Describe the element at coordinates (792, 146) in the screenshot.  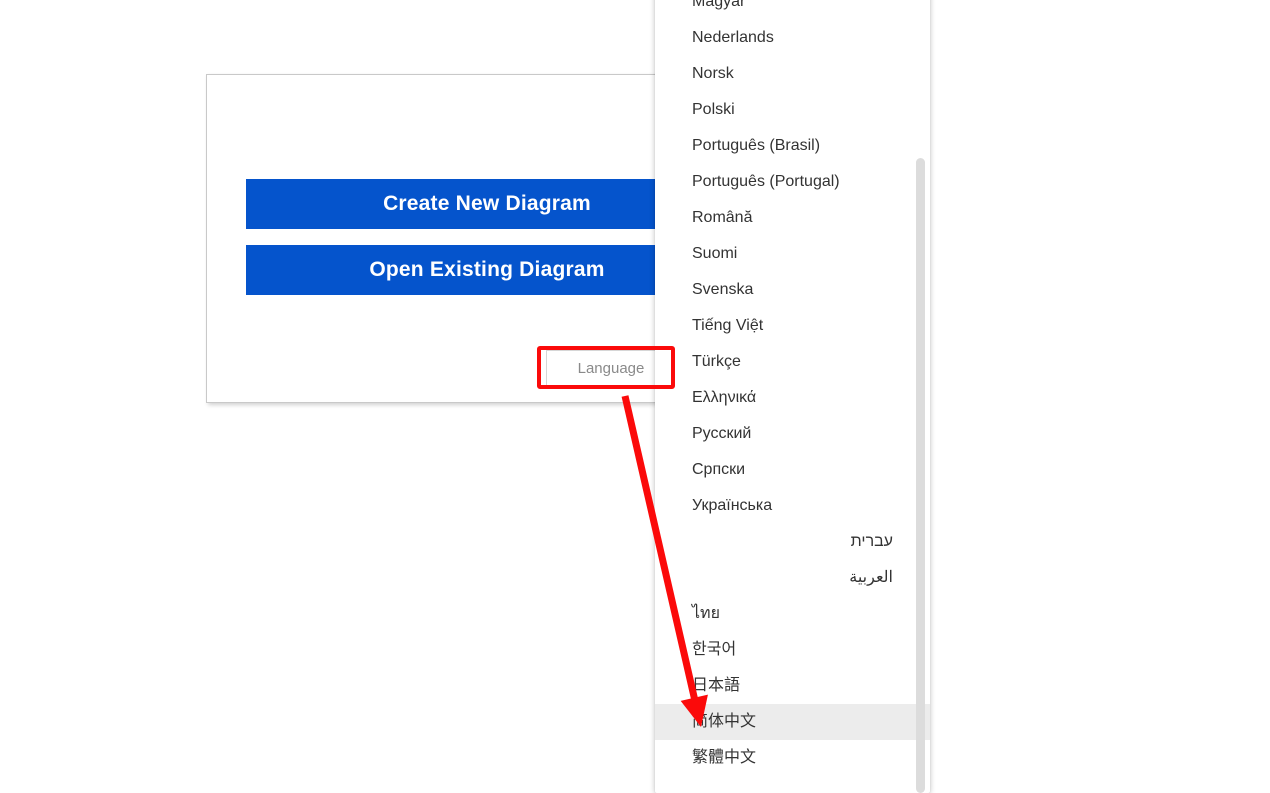
I see `language-option: Português (Brasil)` at that location.